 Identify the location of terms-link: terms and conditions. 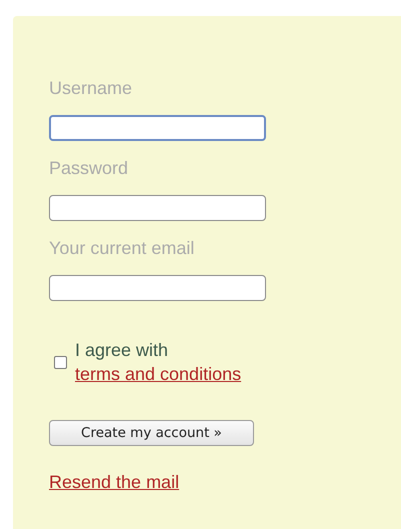
(158, 374).